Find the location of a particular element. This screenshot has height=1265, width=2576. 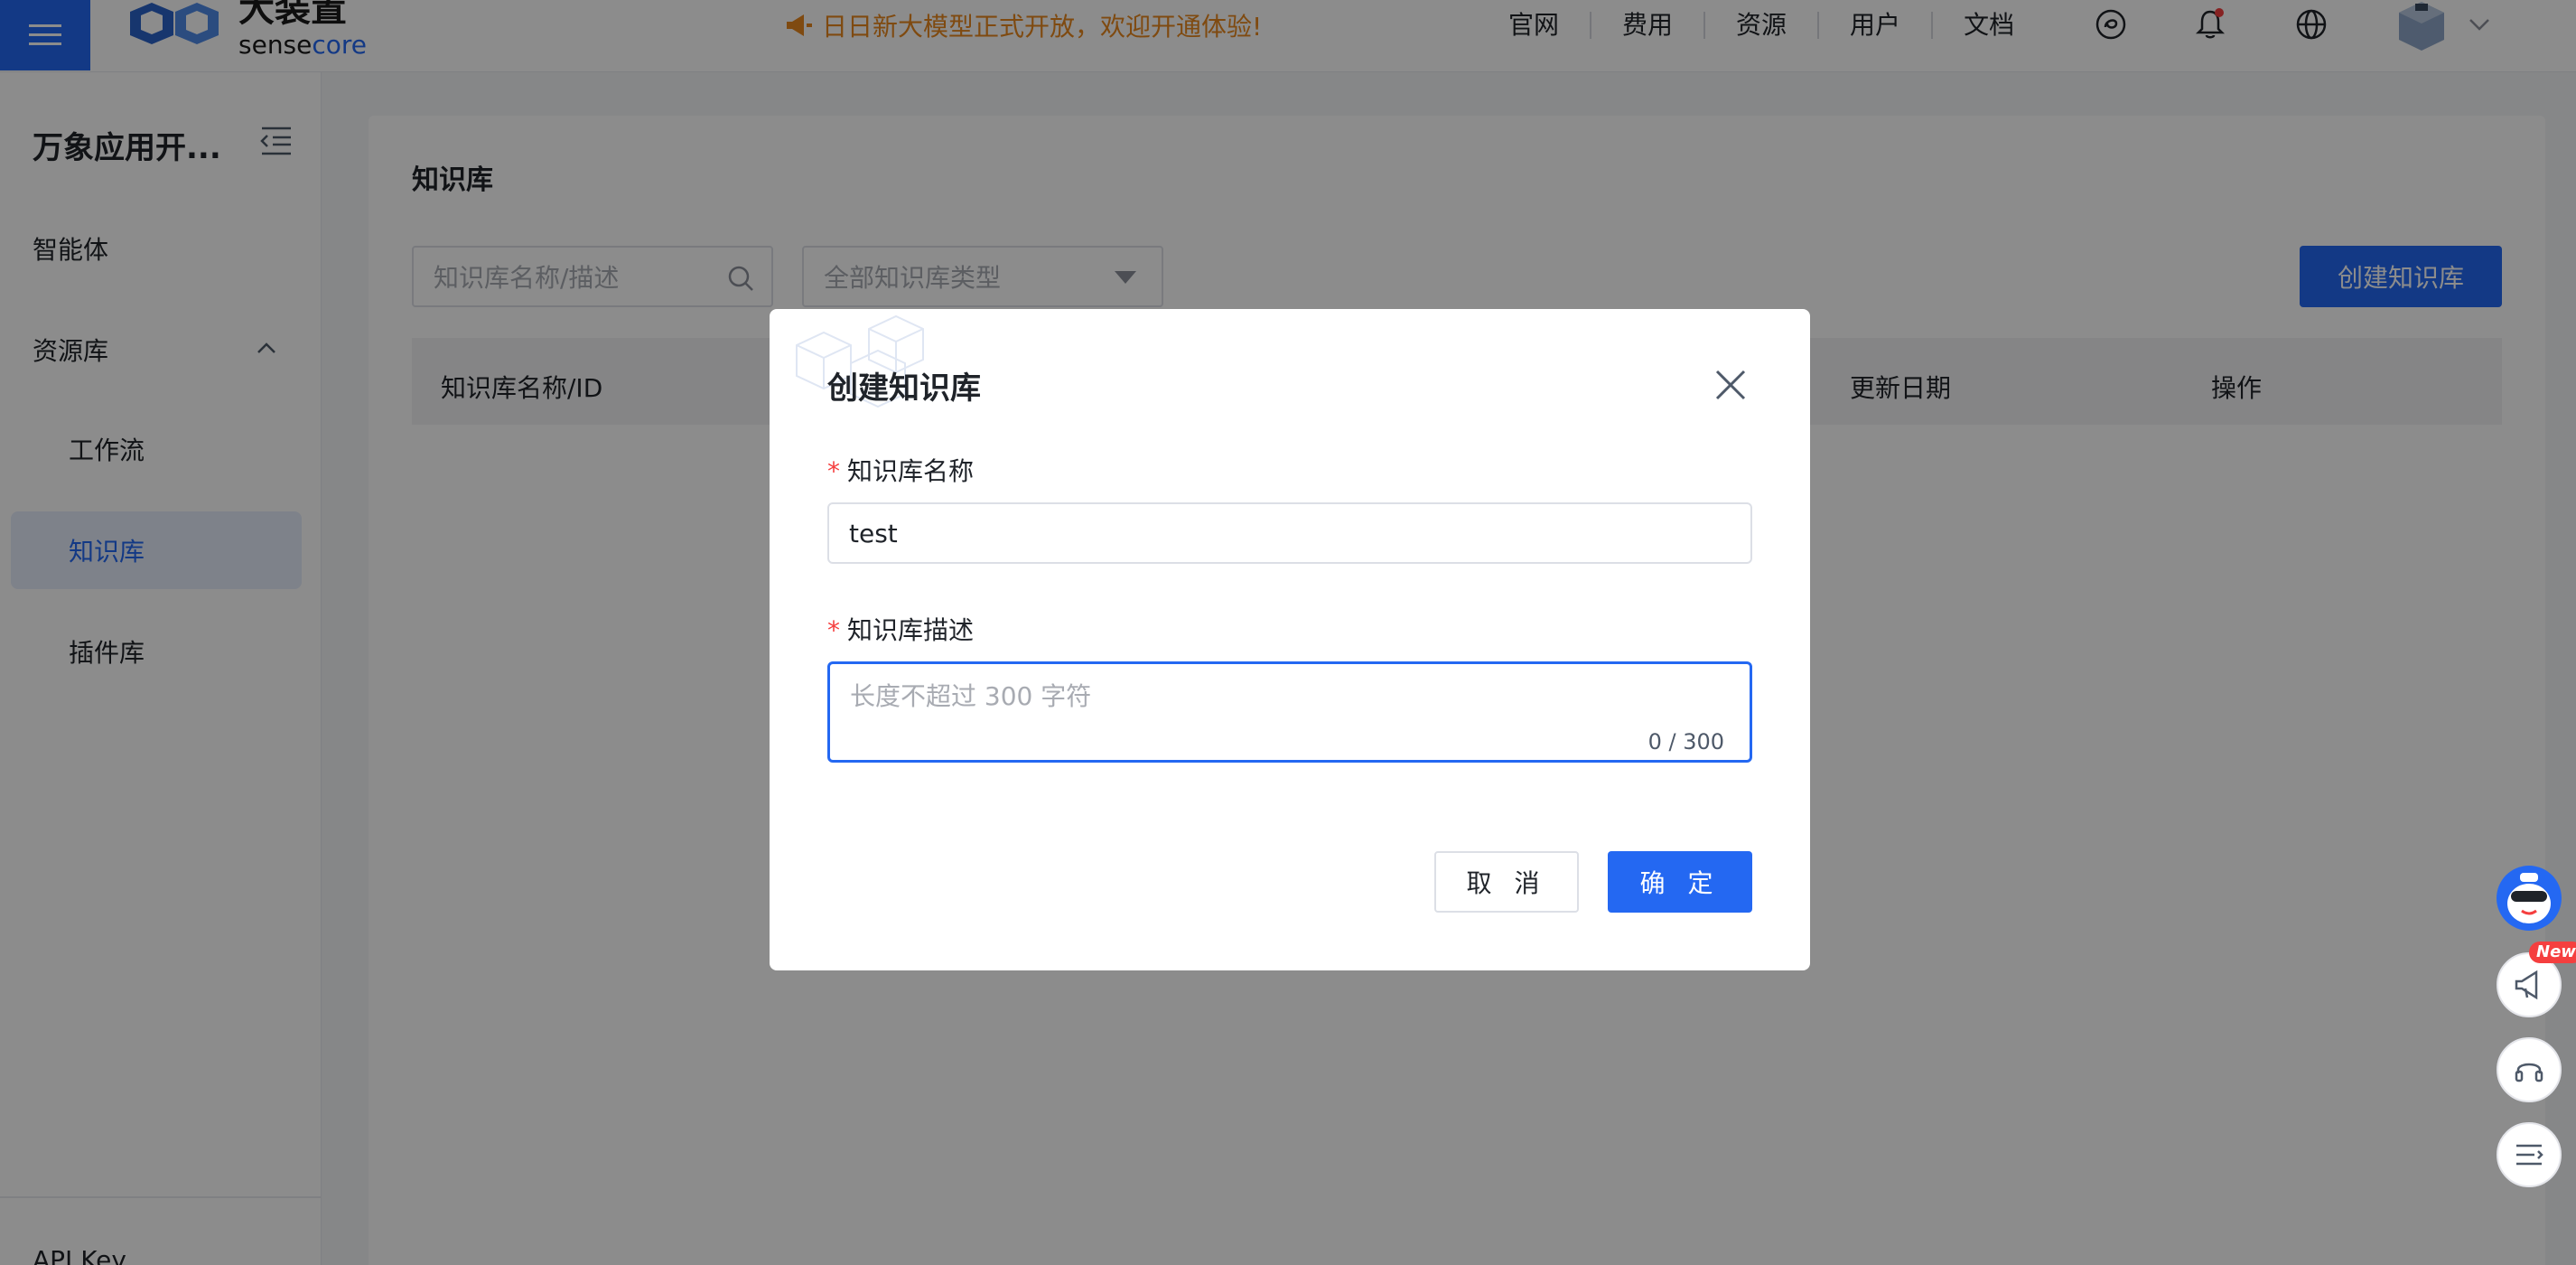

description-placeholder: 长度不超过 300 字符 is located at coordinates (971, 696).